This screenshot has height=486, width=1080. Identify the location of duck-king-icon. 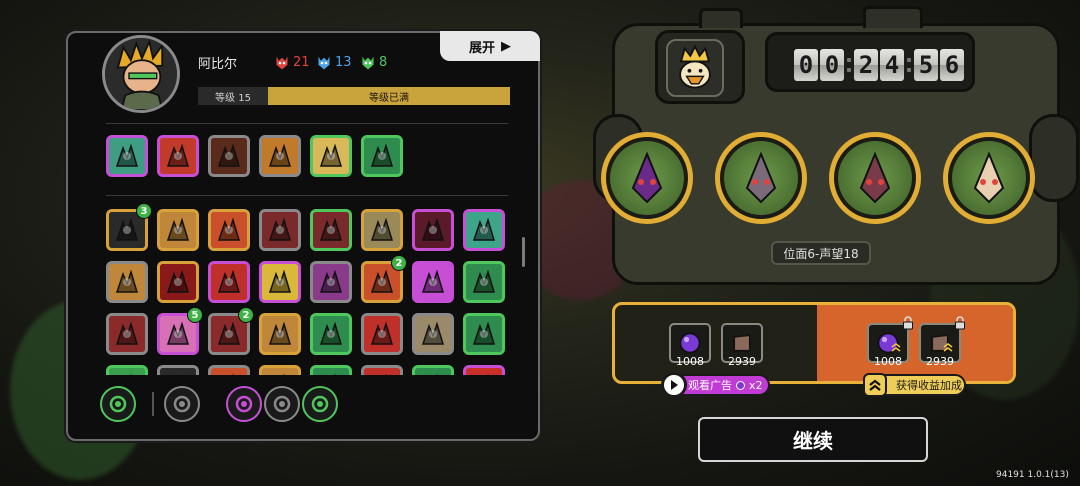
(695, 68).